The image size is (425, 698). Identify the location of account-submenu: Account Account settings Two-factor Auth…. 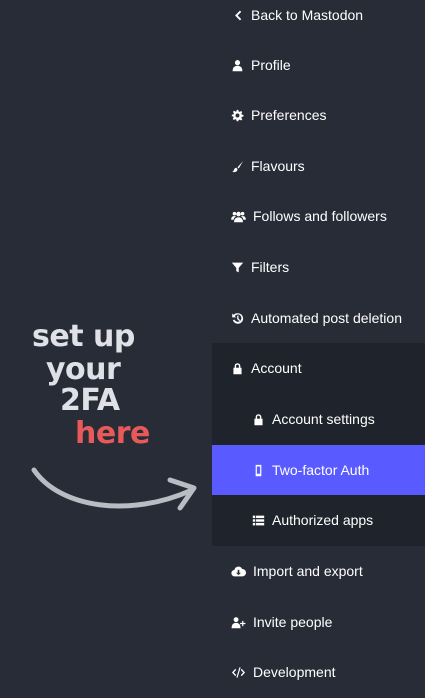
(318, 444).